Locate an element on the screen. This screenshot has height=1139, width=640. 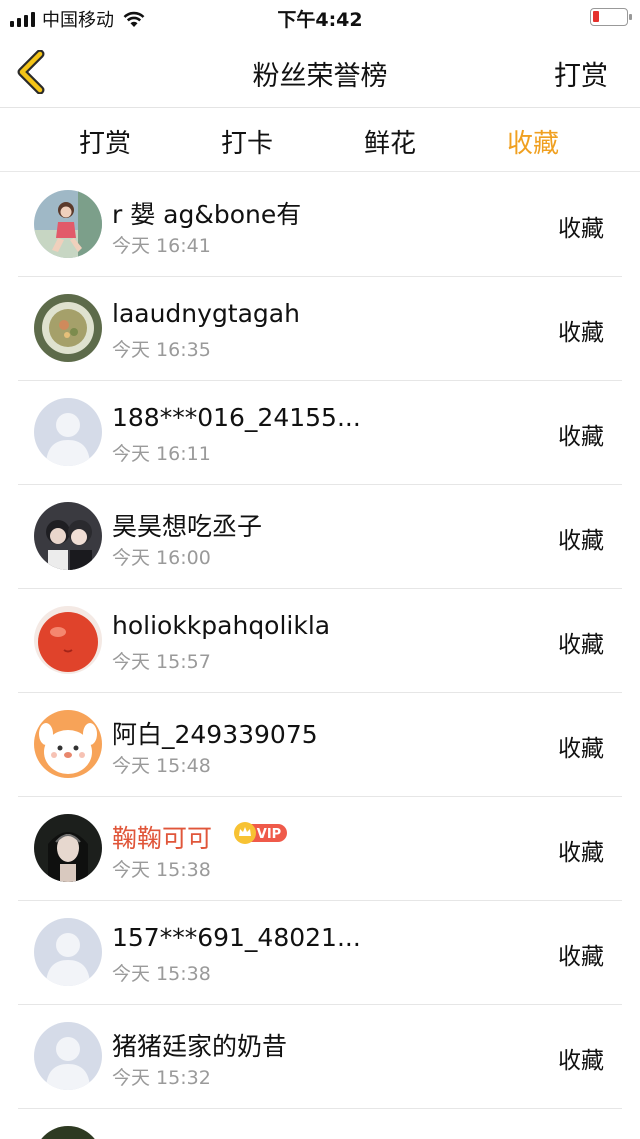
vip-badge: VIP is located at coordinates (261, 833).